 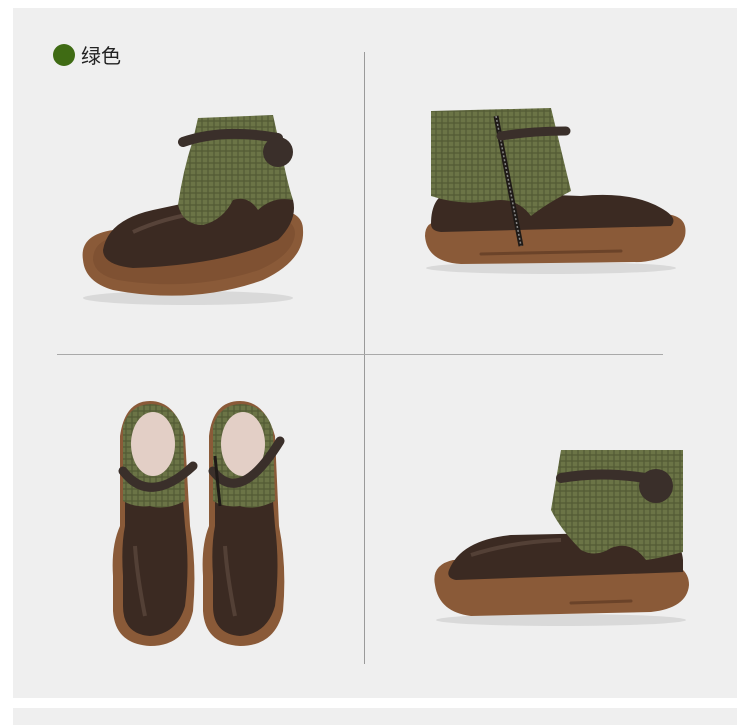 What do you see at coordinates (101, 56) in the screenshot?
I see `color-name: 绿色` at bounding box center [101, 56].